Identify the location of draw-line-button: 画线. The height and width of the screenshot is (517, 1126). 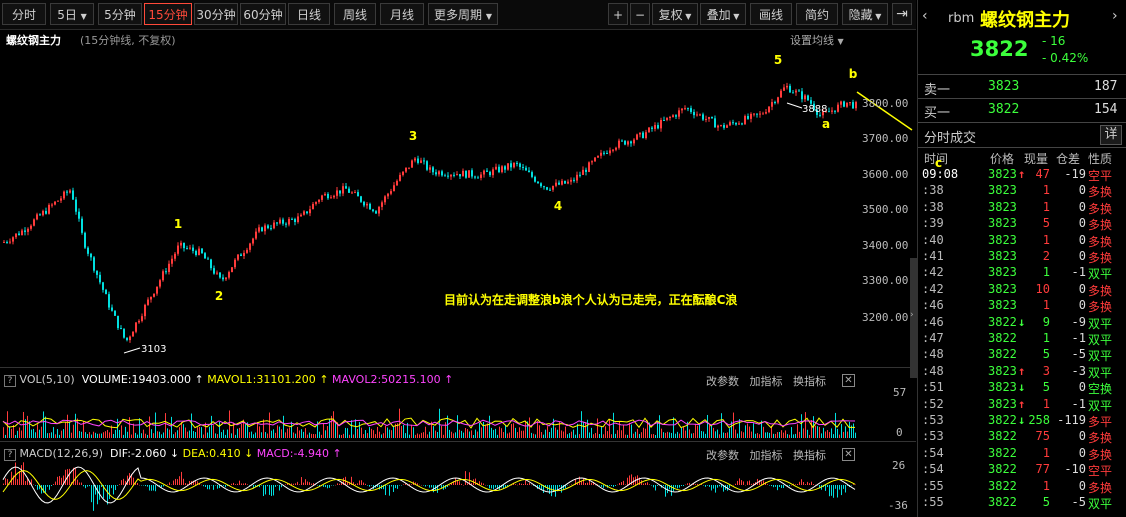
(771, 14).